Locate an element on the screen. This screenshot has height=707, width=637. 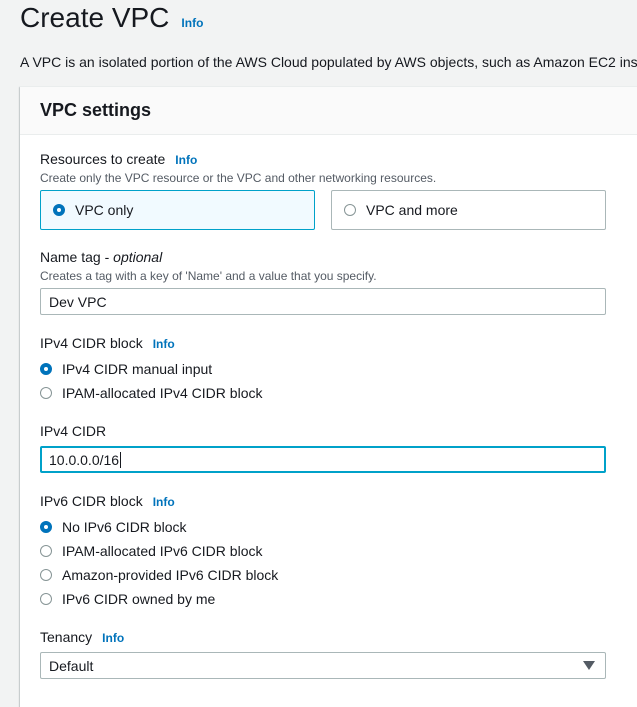
name-tag-input is located at coordinates (323, 301).